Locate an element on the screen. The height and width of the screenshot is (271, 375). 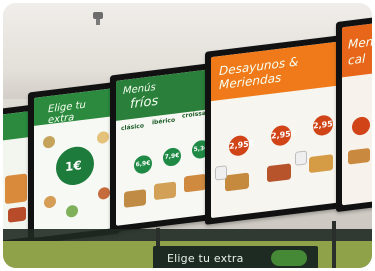
bottom-sign-badge is located at coordinates (289, 258).